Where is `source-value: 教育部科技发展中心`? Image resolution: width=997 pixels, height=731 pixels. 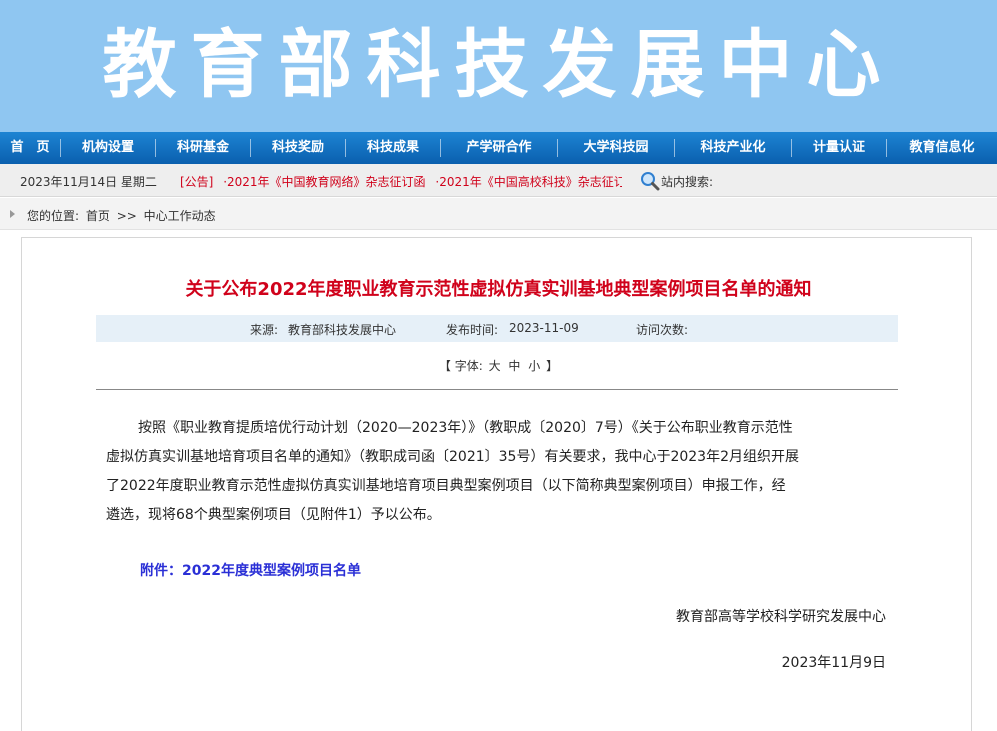
source-value: 教育部科技发展中心 is located at coordinates (342, 330).